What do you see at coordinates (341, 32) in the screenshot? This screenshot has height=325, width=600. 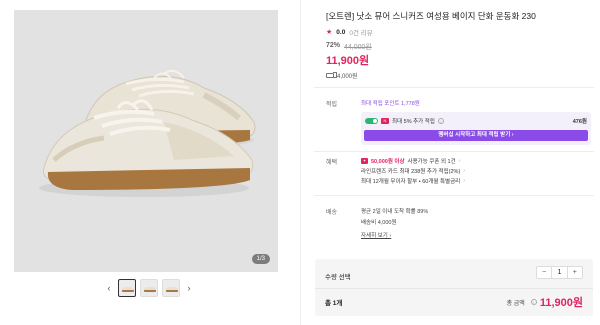 I see `rating-score: 0.0` at bounding box center [341, 32].